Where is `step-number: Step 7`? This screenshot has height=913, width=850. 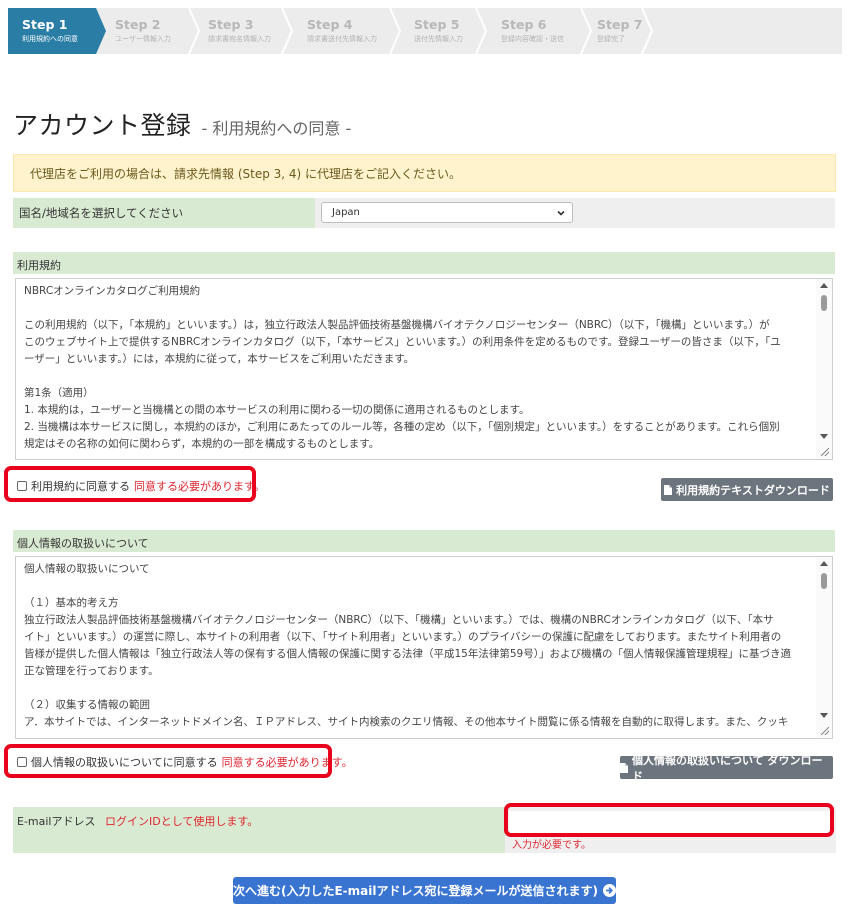 step-number: Step 7 is located at coordinates (620, 24).